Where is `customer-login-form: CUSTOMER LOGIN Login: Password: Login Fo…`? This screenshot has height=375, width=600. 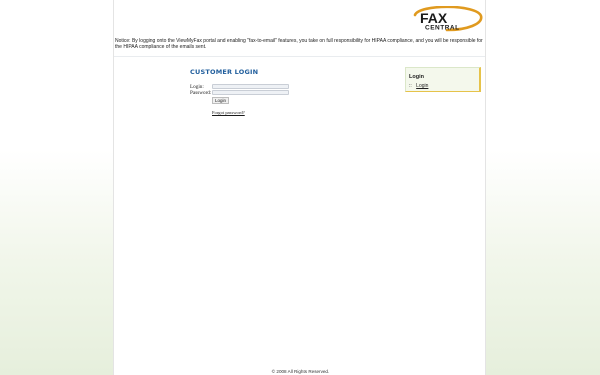
customer-login-form: CUSTOMER LOGIN Login: Password: Login Fo… is located at coordinates (239, 91).